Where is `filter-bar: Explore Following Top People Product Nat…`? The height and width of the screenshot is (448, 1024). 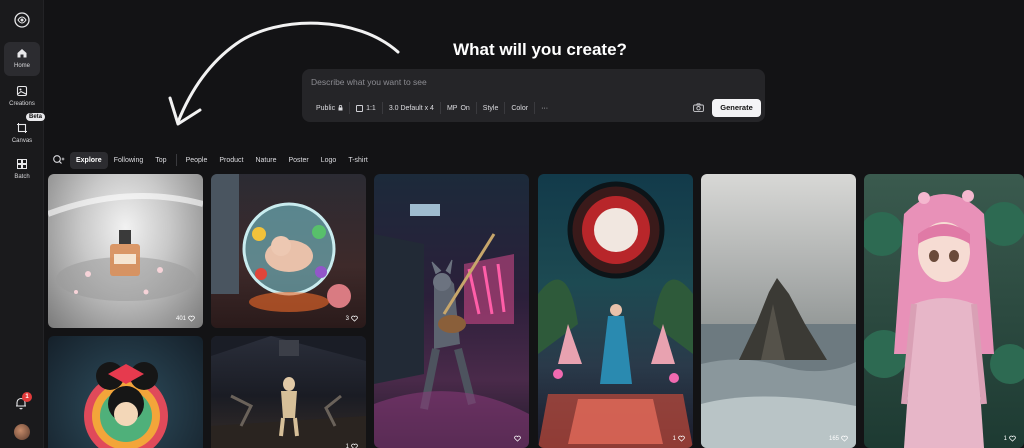 filter-bar: Explore Following Top People Product Nat… is located at coordinates (213, 160).